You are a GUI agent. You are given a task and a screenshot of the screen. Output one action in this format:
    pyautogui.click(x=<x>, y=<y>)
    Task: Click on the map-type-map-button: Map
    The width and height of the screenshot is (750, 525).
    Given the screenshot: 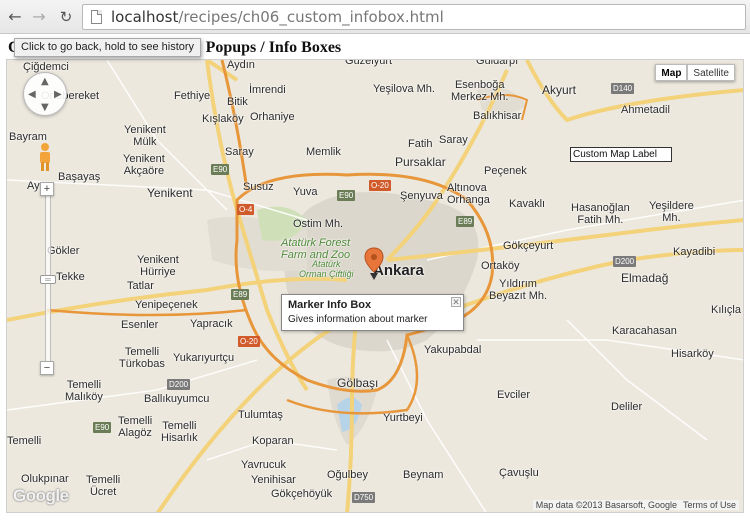 What is the action you would take?
    pyautogui.click(x=671, y=72)
    